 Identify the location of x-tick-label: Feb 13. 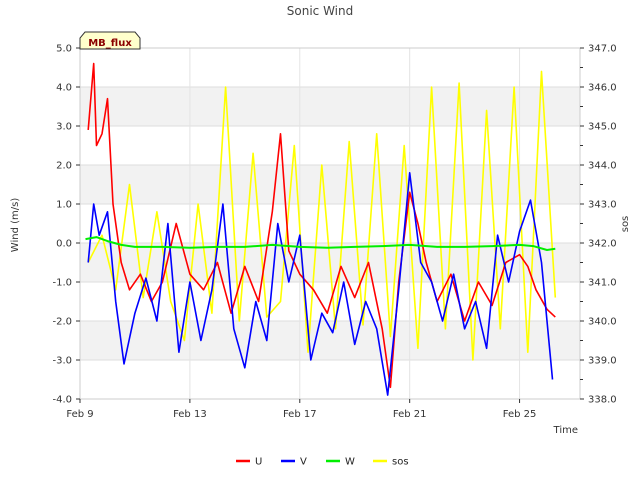
(190, 414).